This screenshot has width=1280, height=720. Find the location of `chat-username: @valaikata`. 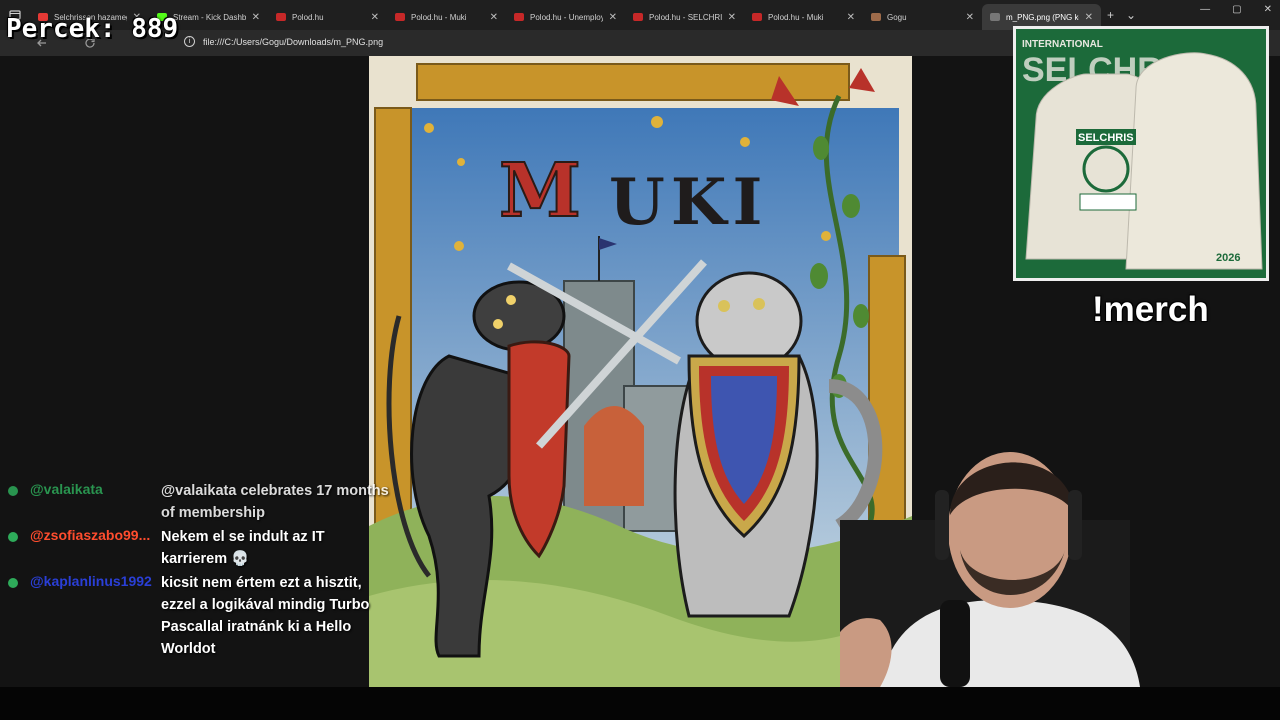

chat-username: @valaikata is located at coordinates (66, 489).